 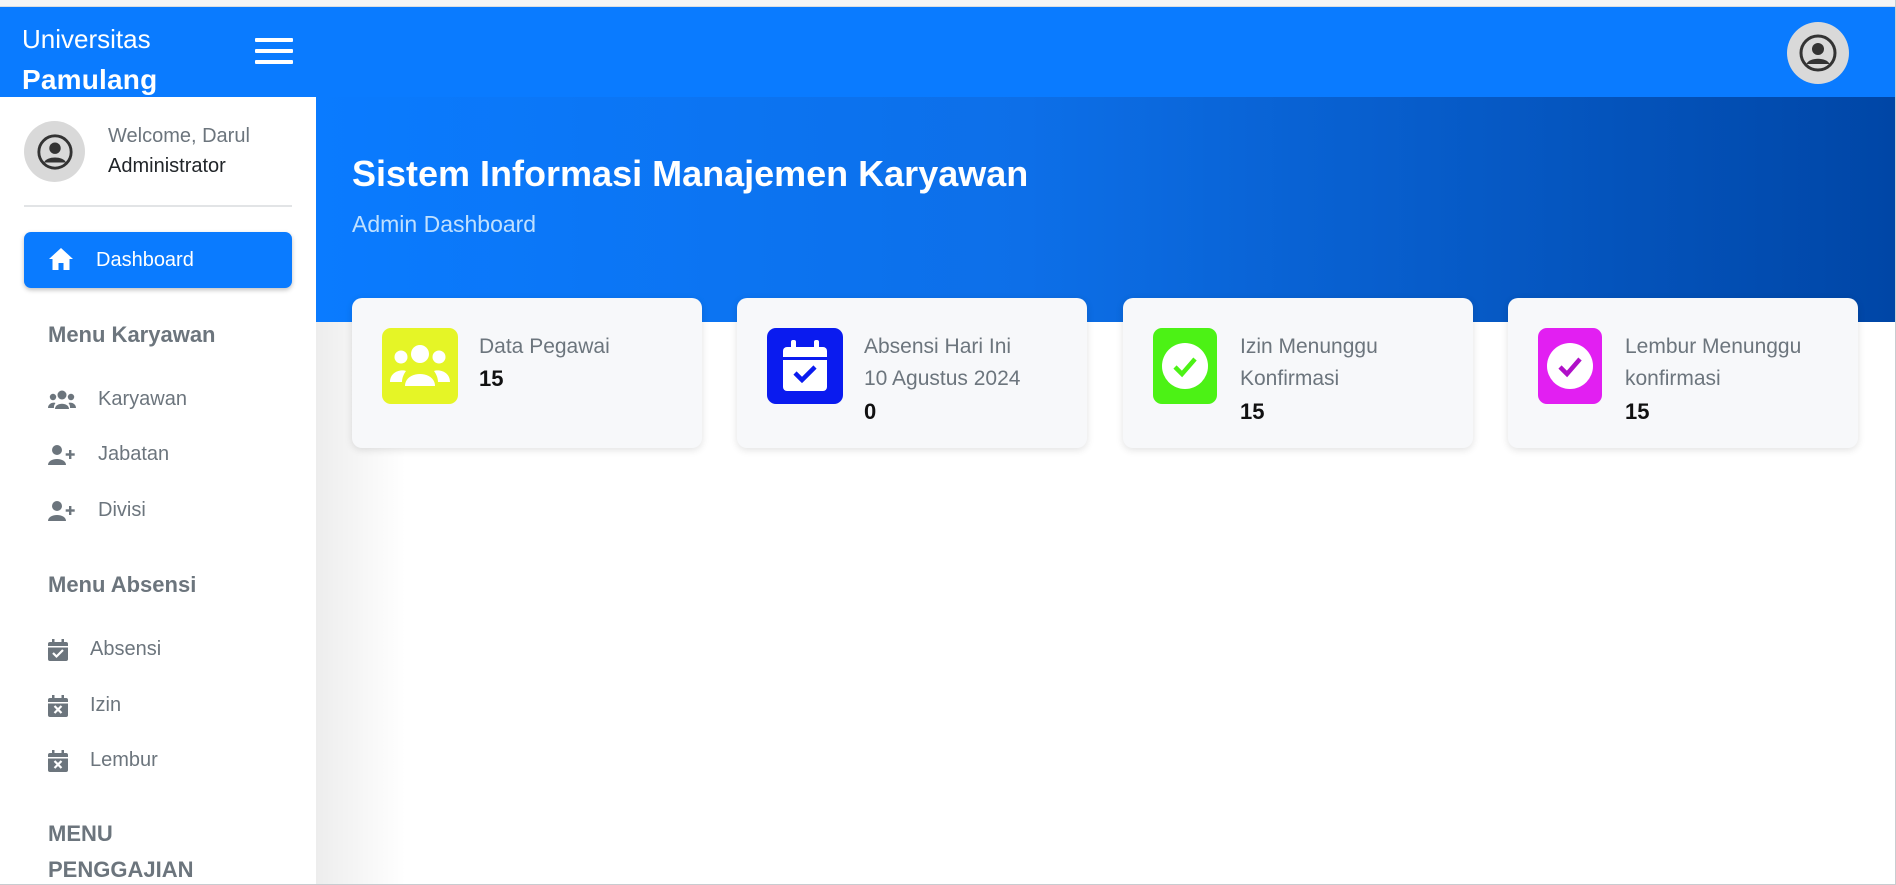 I want to click on card-label-line-2: Konfirmasi, so click(x=1290, y=378).